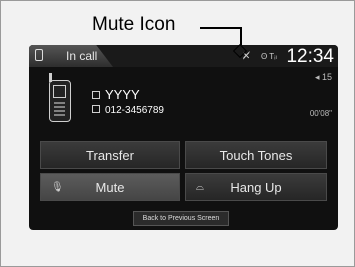  I want to click on back-label: Back to Previous Screen, so click(181, 218).